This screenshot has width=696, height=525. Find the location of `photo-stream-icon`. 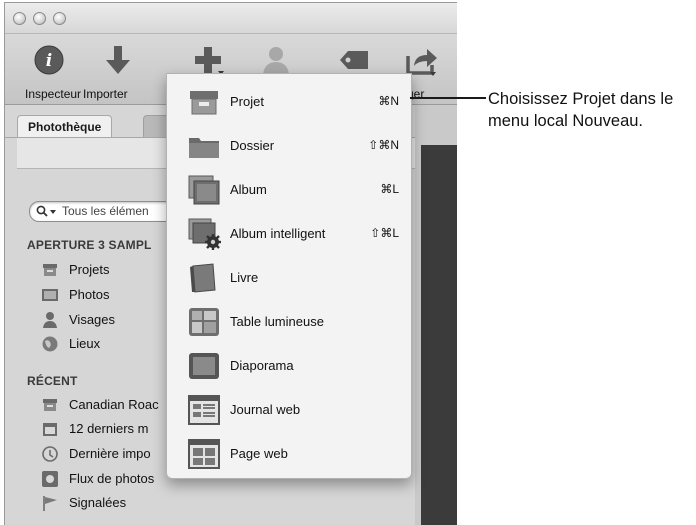

photo-stream-icon is located at coordinates (50, 479).